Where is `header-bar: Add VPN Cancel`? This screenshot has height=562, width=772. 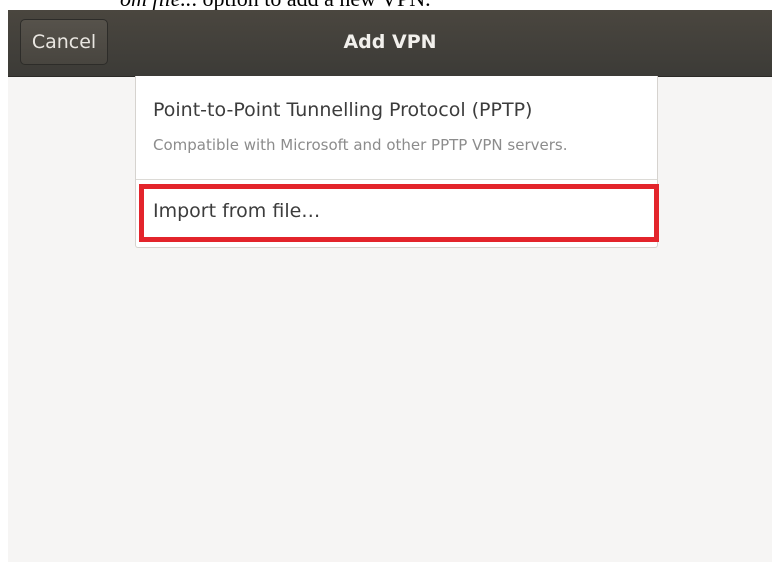 header-bar: Add VPN Cancel is located at coordinates (390, 43).